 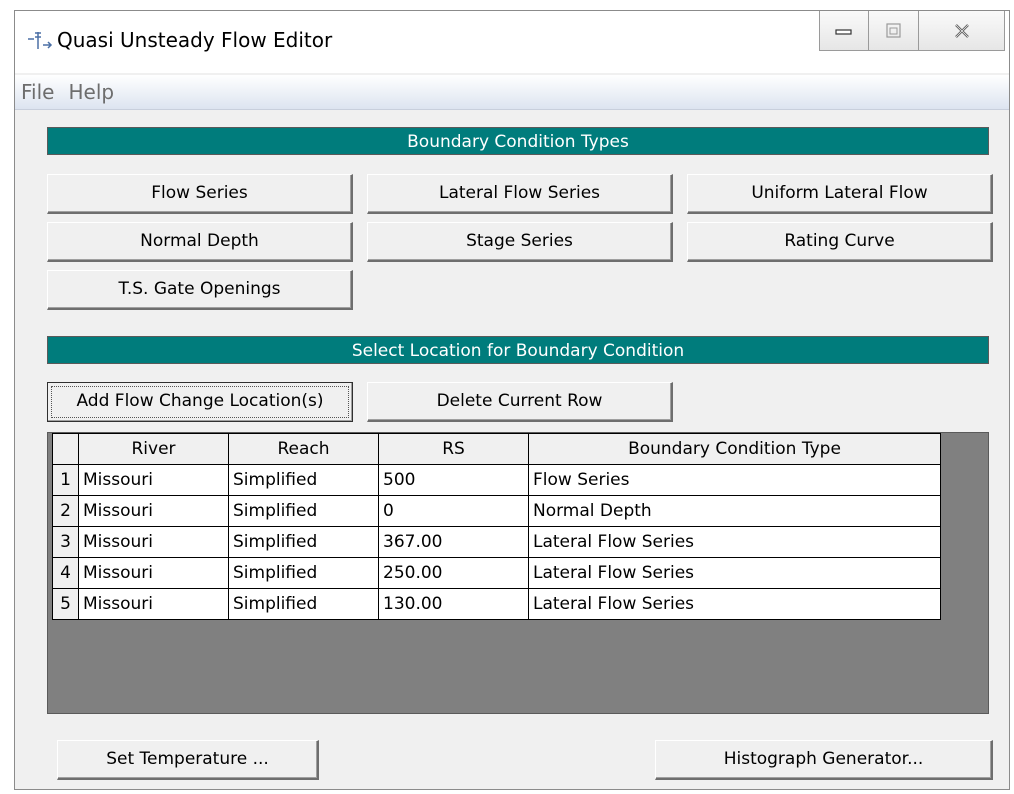 I want to click on menu-bar: File Help, so click(x=512, y=92).